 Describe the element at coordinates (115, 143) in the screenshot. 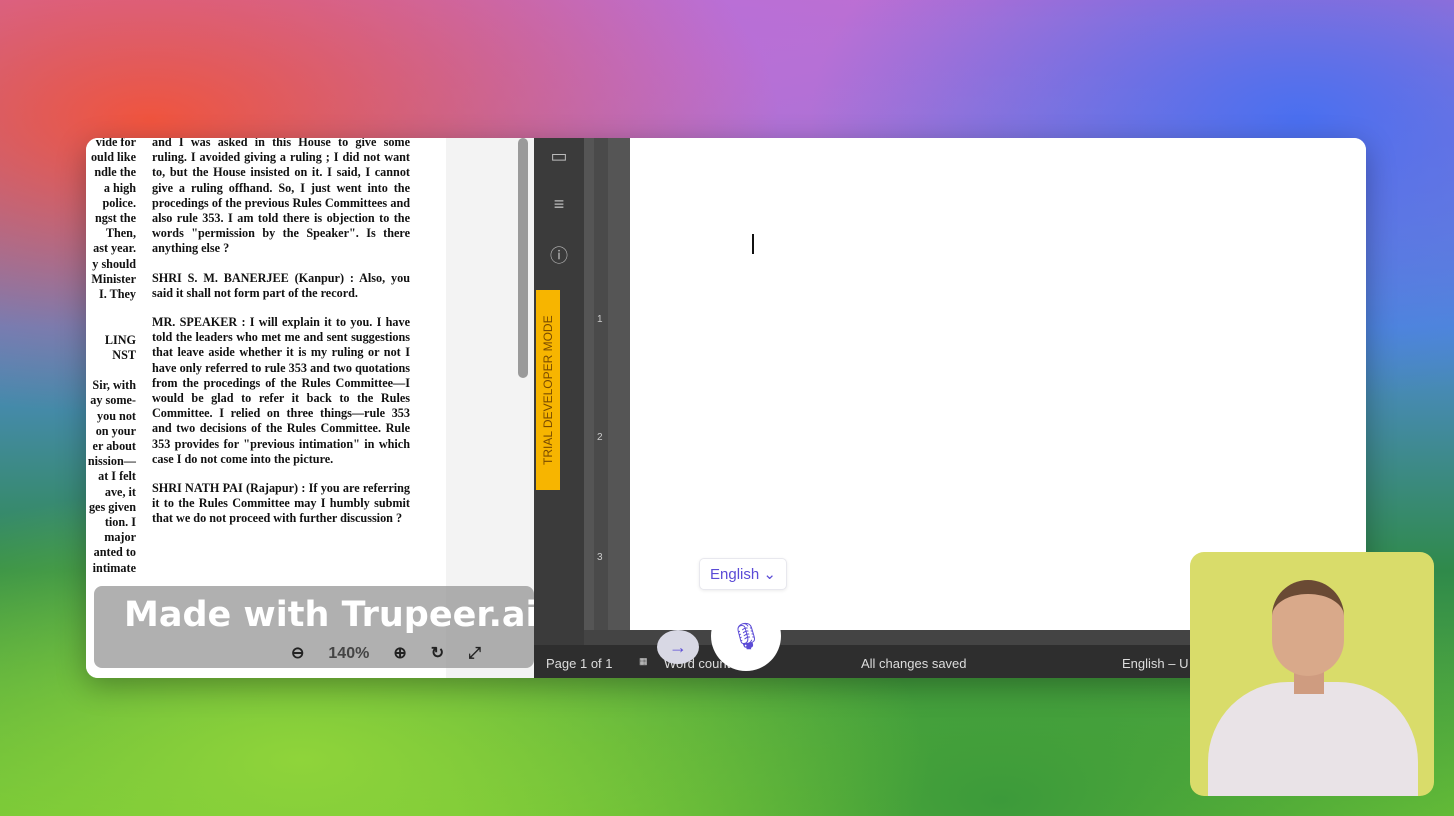

I see `pdf-left-line: vide for` at that location.